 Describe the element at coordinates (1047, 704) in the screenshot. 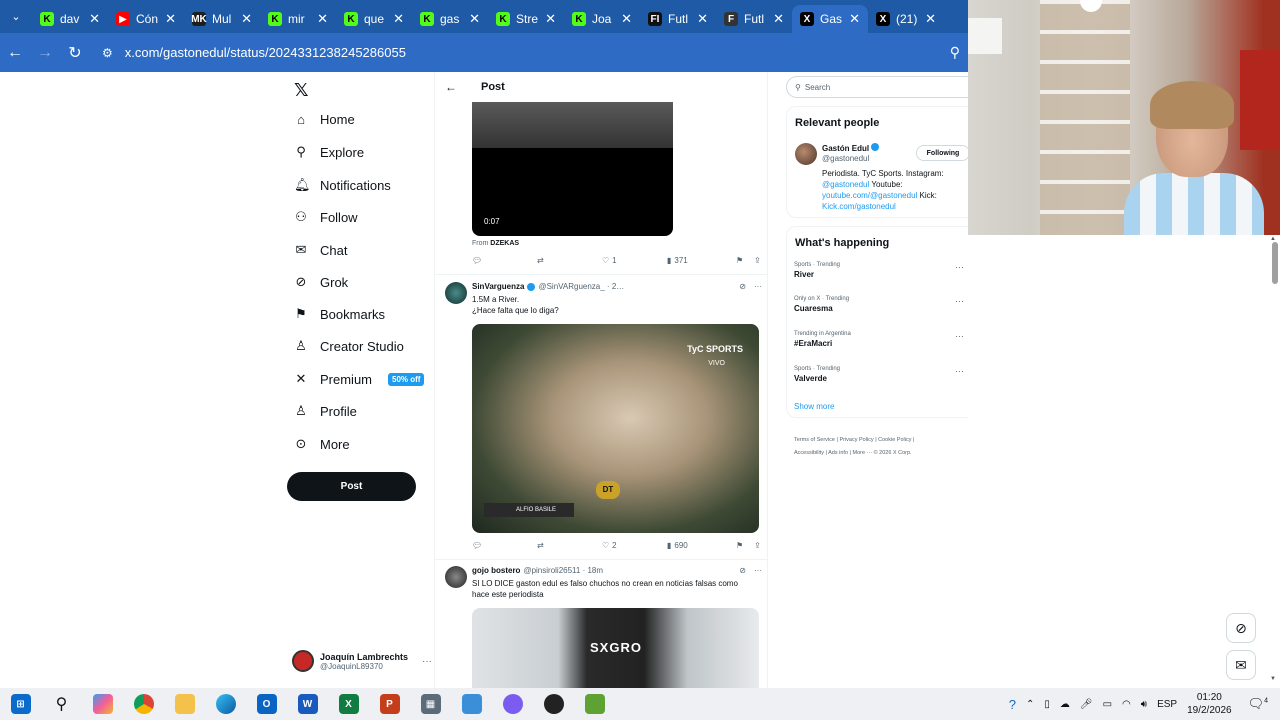

I see `device-icon: ▯` at that location.